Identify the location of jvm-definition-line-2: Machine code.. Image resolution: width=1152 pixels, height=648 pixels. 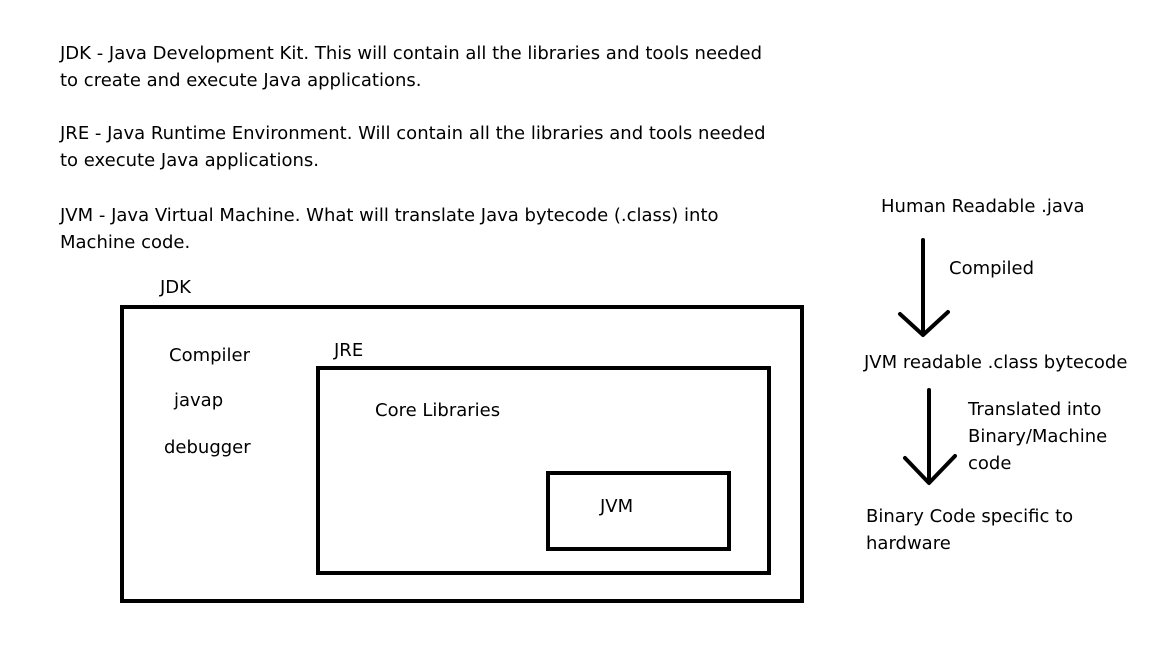
(125, 242).